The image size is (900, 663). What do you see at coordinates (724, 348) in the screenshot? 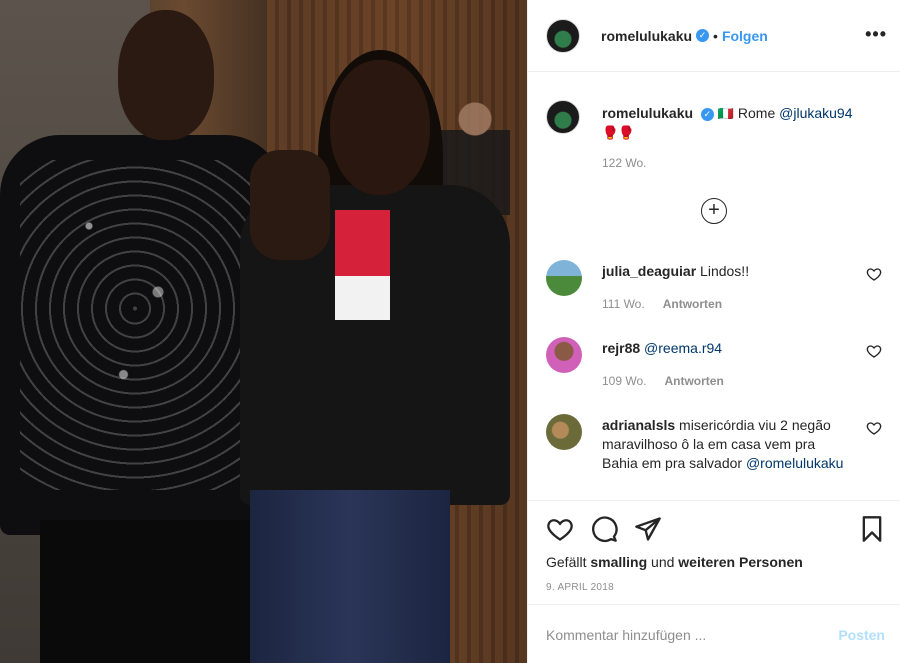
I see `comment-text: rejr88 @reema.r94` at bounding box center [724, 348].